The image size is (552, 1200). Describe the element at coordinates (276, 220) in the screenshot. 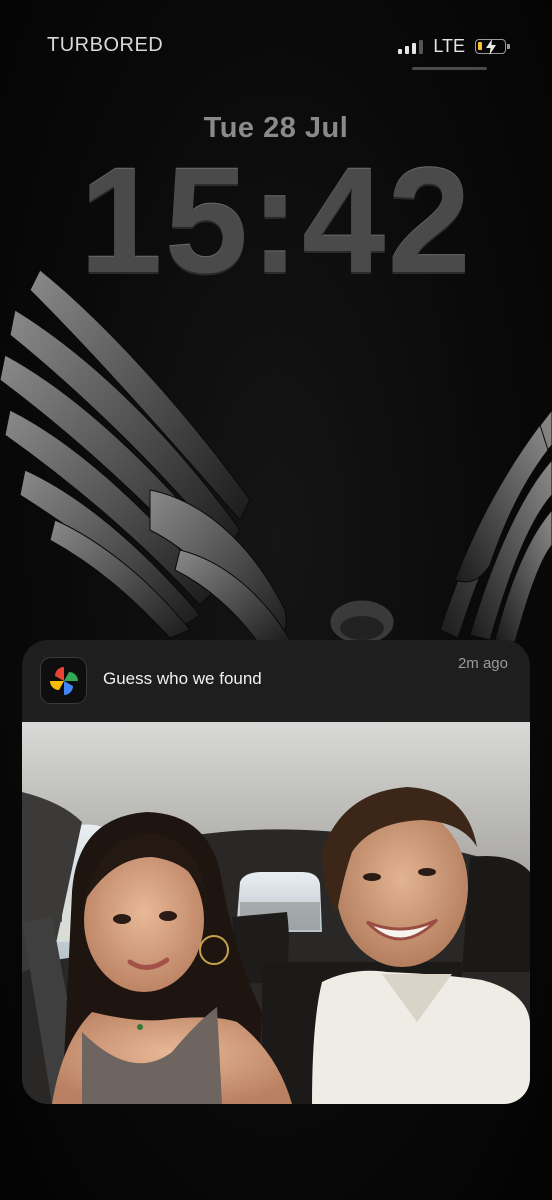

I see `lockscreen-clock: 15:42` at that location.